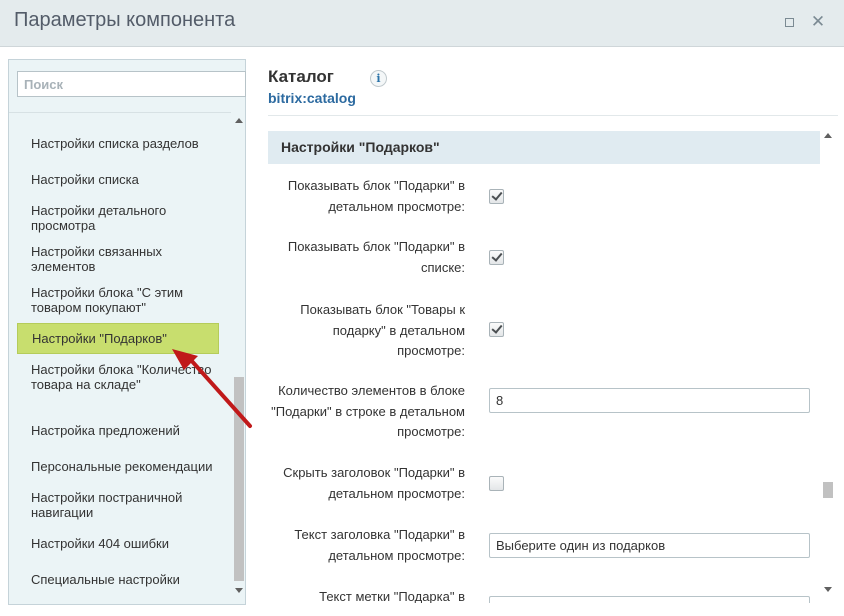 This screenshot has width=844, height=616. Describe the element at coordinates (392, 596) in the screenshot. I see `param-label-gift-mark-text: Текст метки "Подарка" в` at that location.